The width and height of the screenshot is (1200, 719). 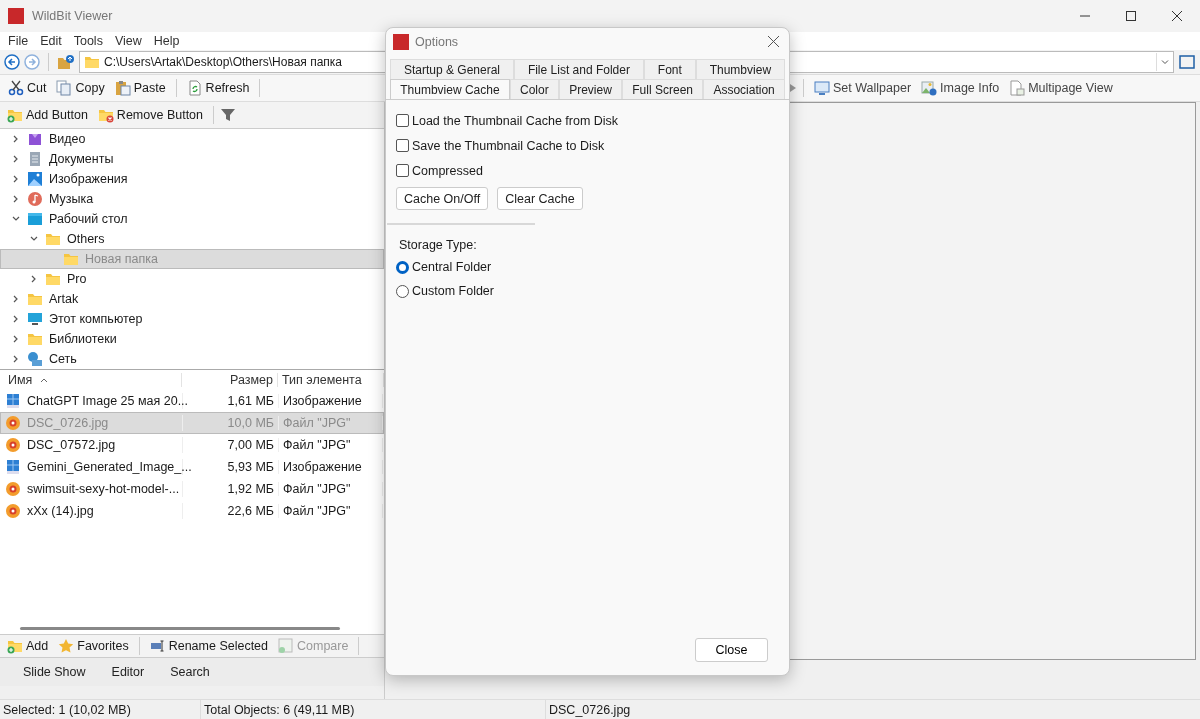 What do you see at coordinates (100, 709) in the screenshot?
I see `status-selected: Selected: 1 (10,02 MB)` at bounding box center [100, 709].